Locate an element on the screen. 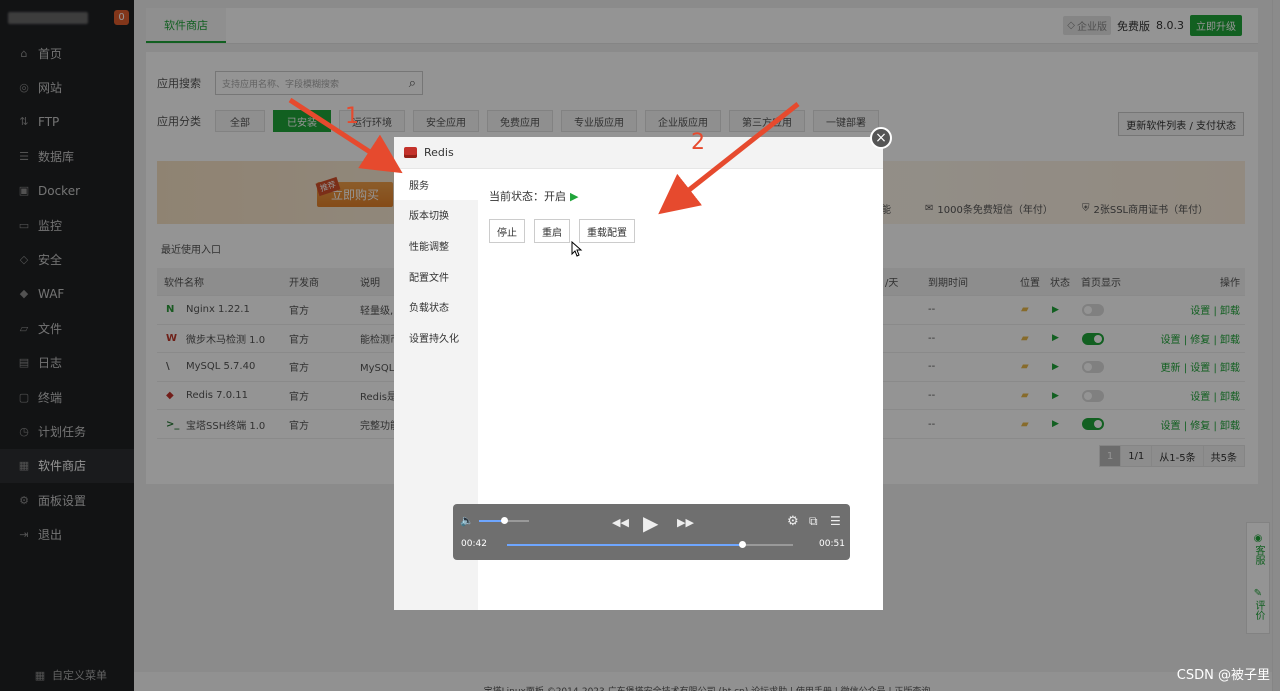 The image size is (1280, 691). progress-bar is located at coordinates (650, 544).